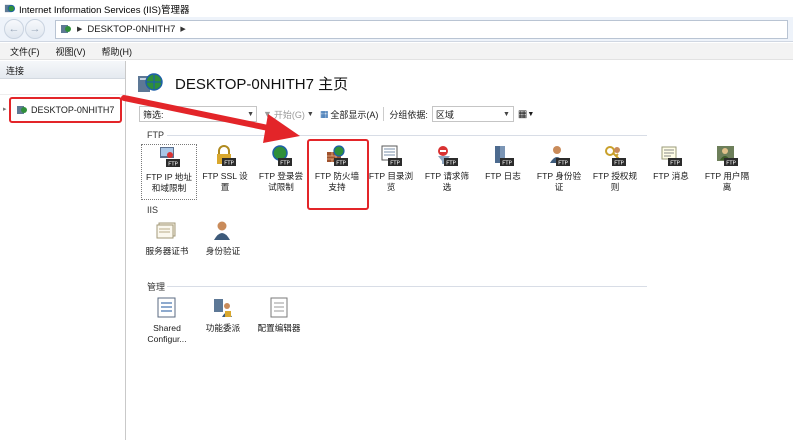 This screenshot has height=440, width=793. What do you see at coordinates (71, 51) in the screenshot?
I see `menu-view: 视图(V)` at bounding box center [71, 51].